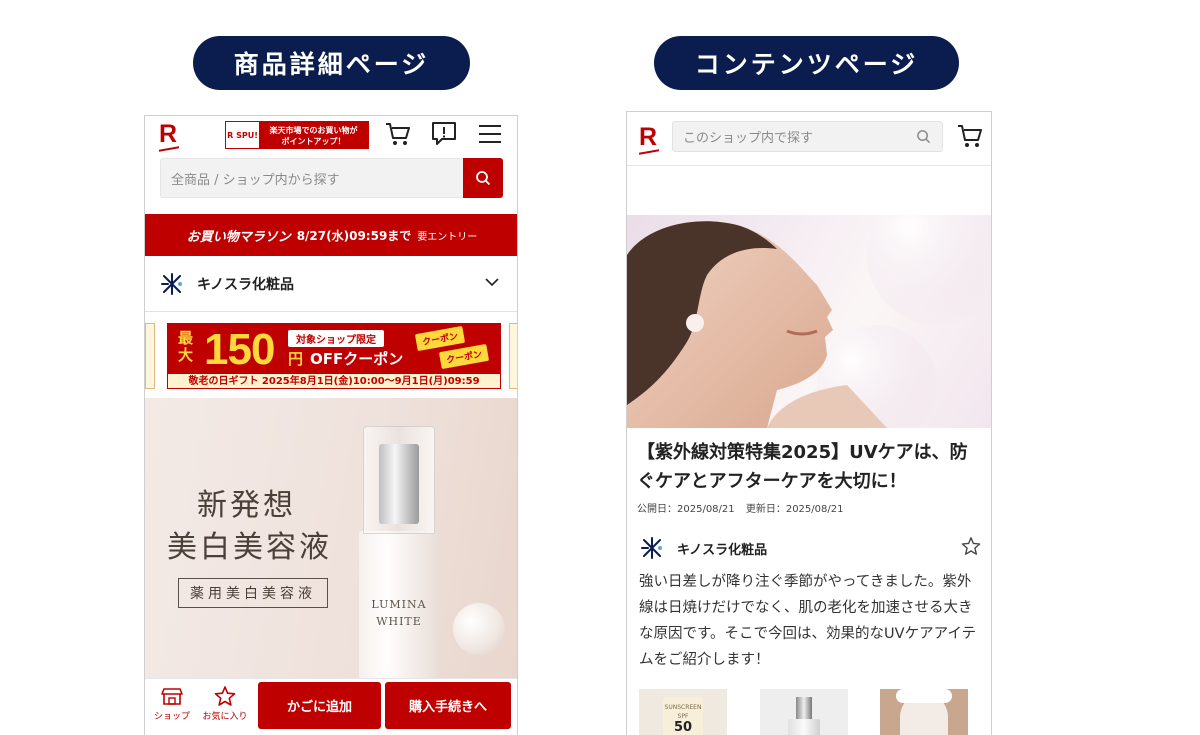  What do you see at coordinates (802, 467) in the screenshot?
I see `article-title: 【紫外線対策特集2025】UVケアは、防ぐケアとアフターケアを大切に！` at bounding box center [802, 467].